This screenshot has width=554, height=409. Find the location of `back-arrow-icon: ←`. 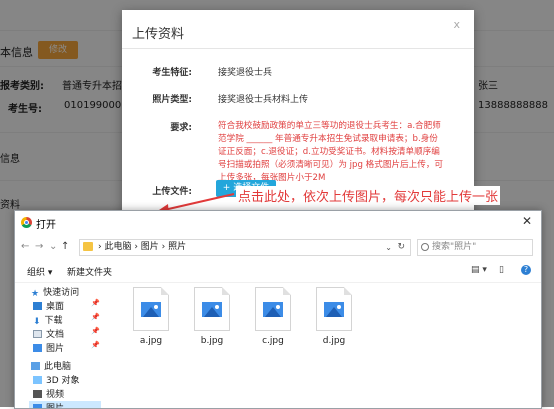

back-arrow-icon: ← is located at coordinates (25, 246).